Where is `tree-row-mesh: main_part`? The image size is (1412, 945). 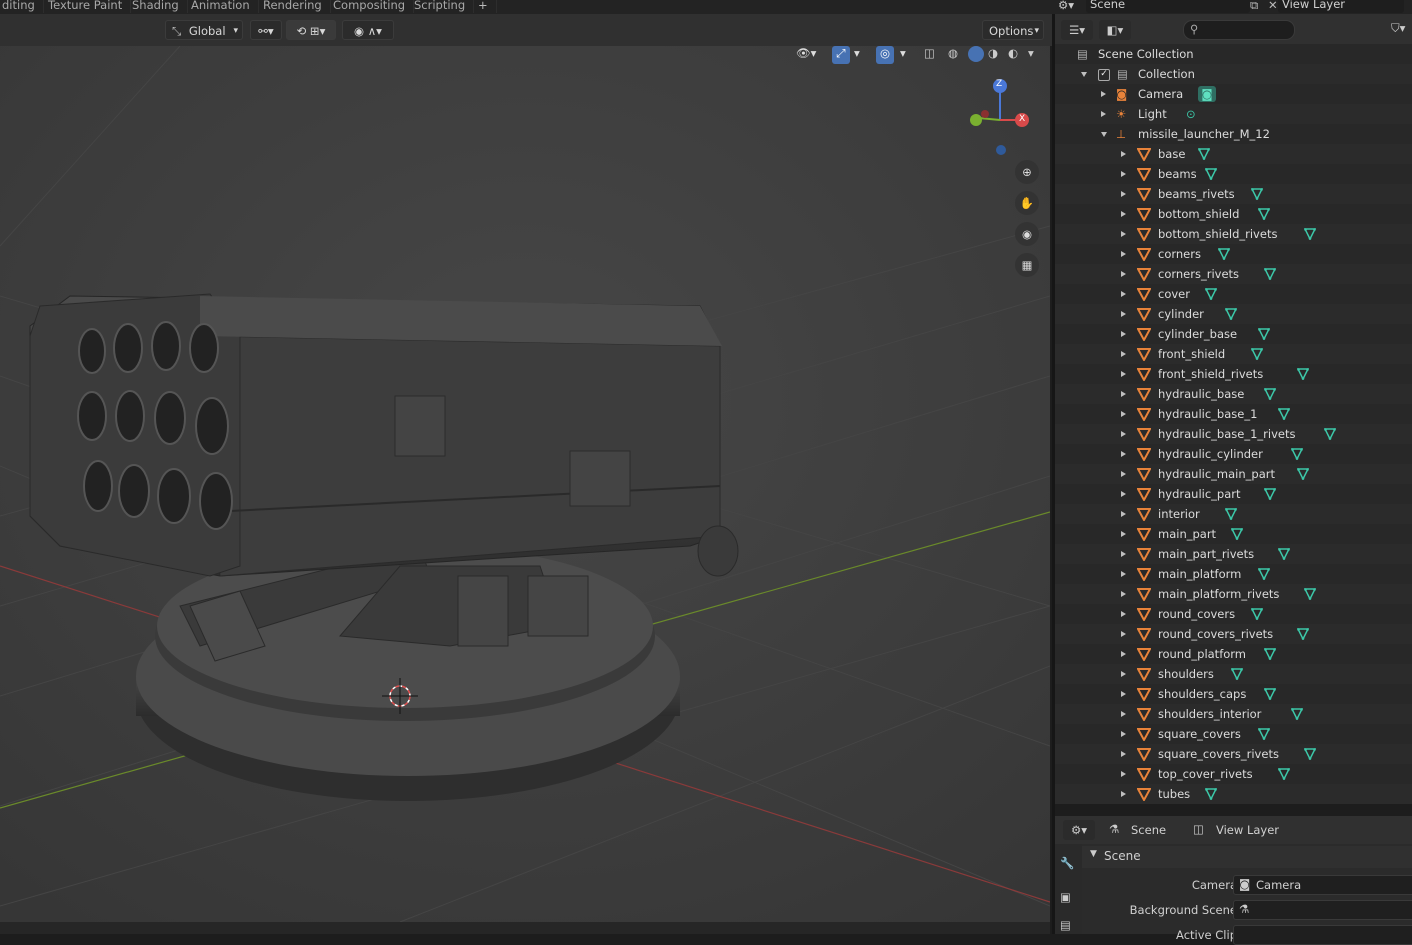
tree-row-mesh: main_part is located at coordinates (1233, 534).